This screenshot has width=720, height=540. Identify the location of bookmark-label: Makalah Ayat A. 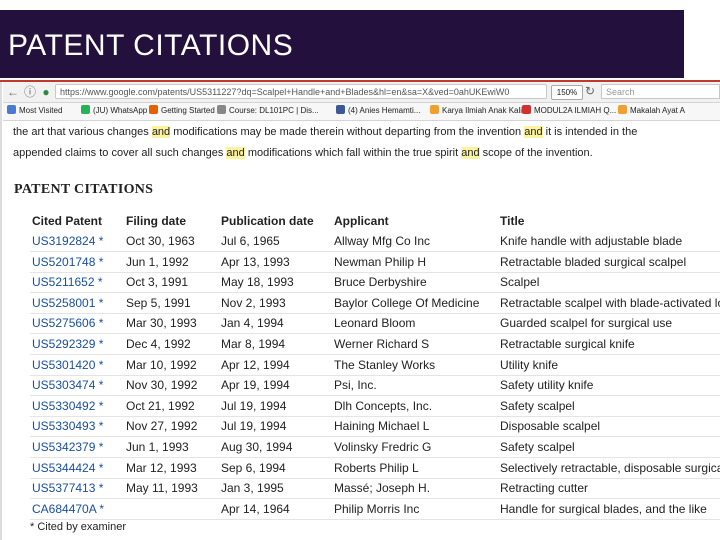
(657, 110).